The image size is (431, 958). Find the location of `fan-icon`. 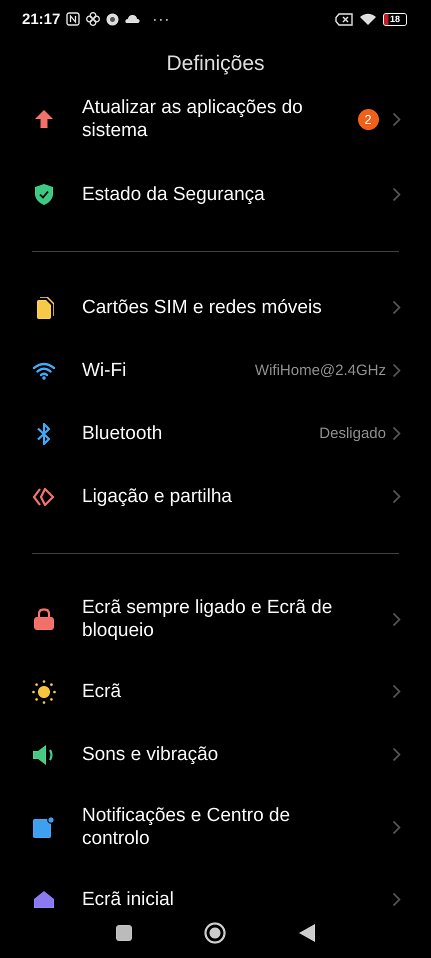

fan-icon is located at coordinates (93, 19).